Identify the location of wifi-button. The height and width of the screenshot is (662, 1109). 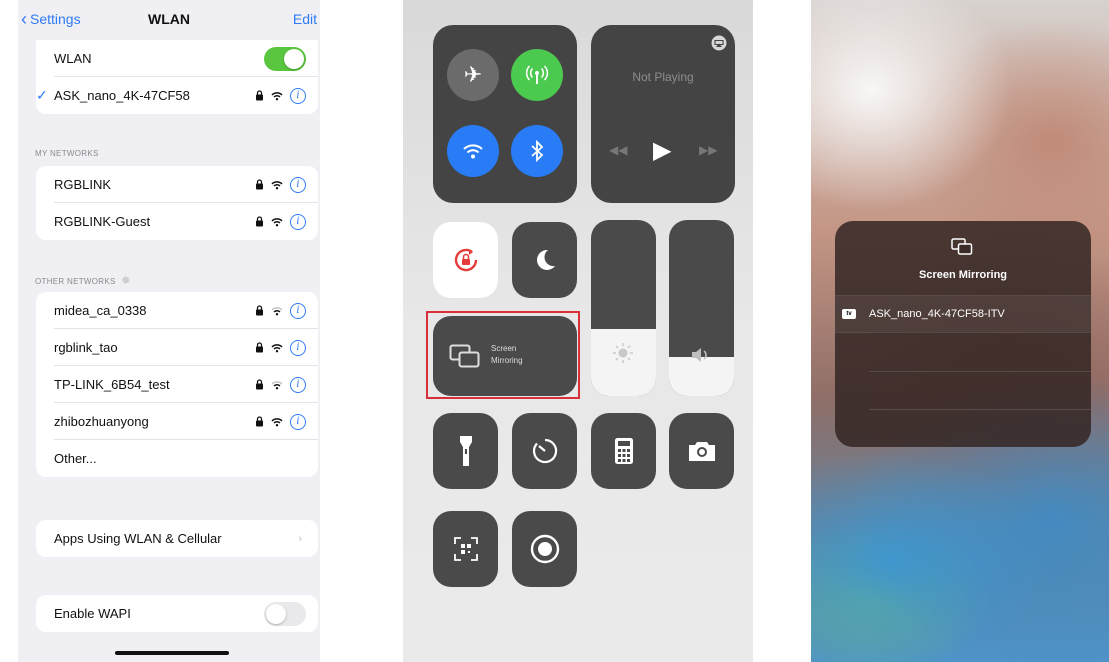
(473, 151).